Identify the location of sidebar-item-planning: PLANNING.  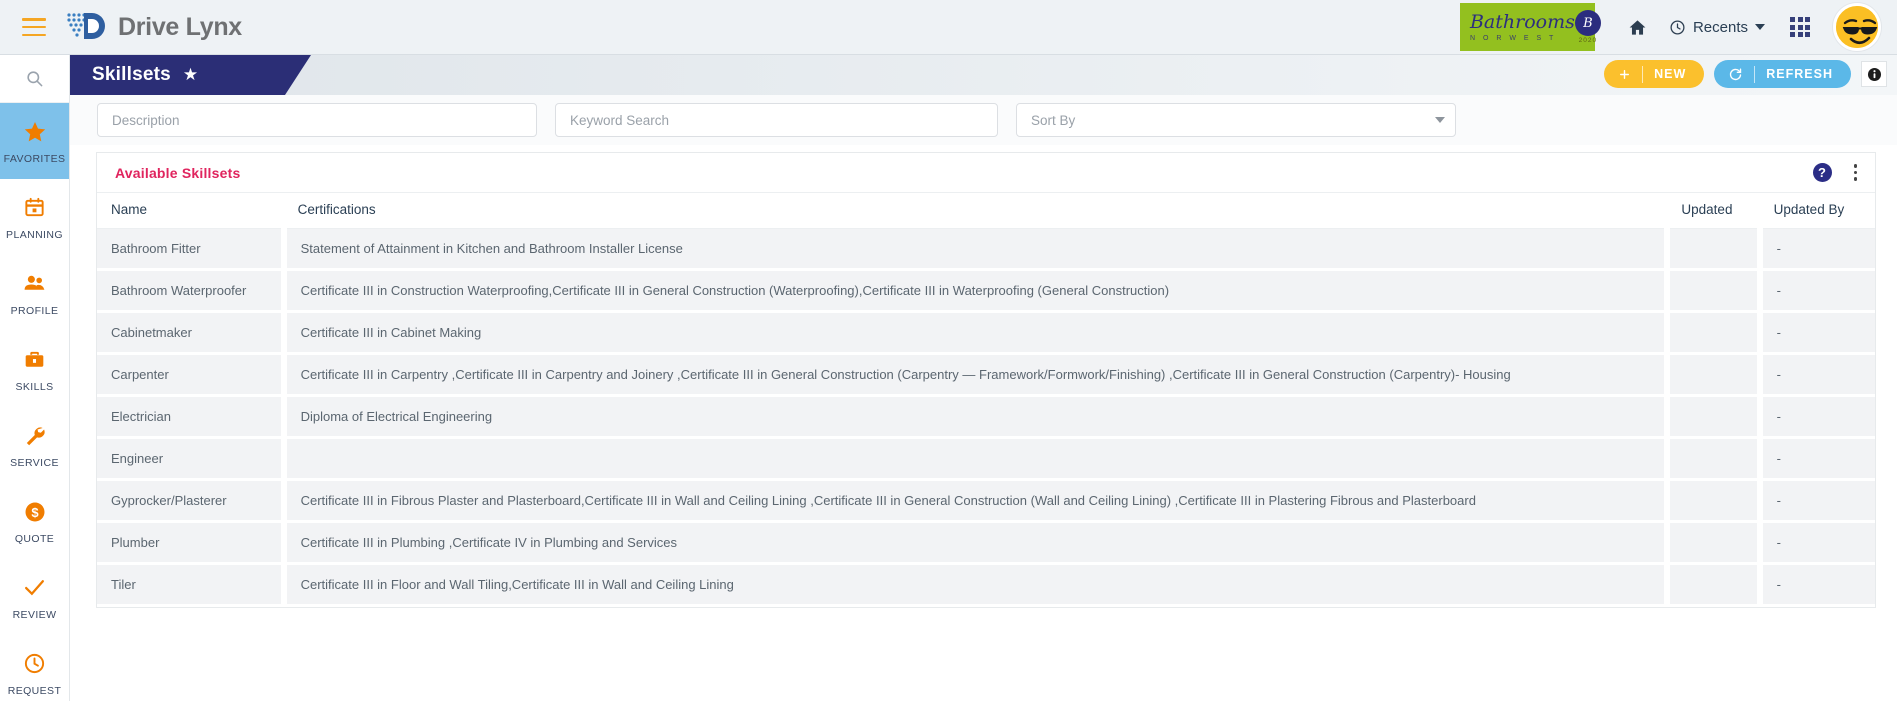
(34, 217).